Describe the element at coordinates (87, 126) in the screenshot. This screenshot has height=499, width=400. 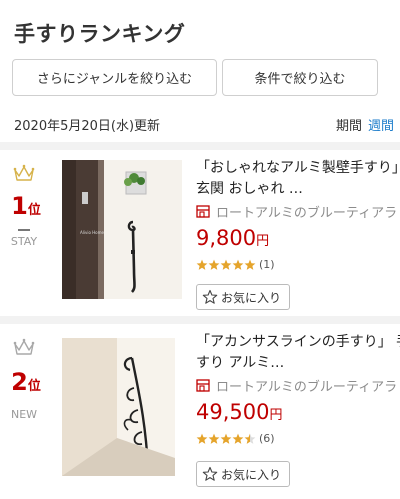
I see `update-date: 2020年5月20日(水)更新` at that location.